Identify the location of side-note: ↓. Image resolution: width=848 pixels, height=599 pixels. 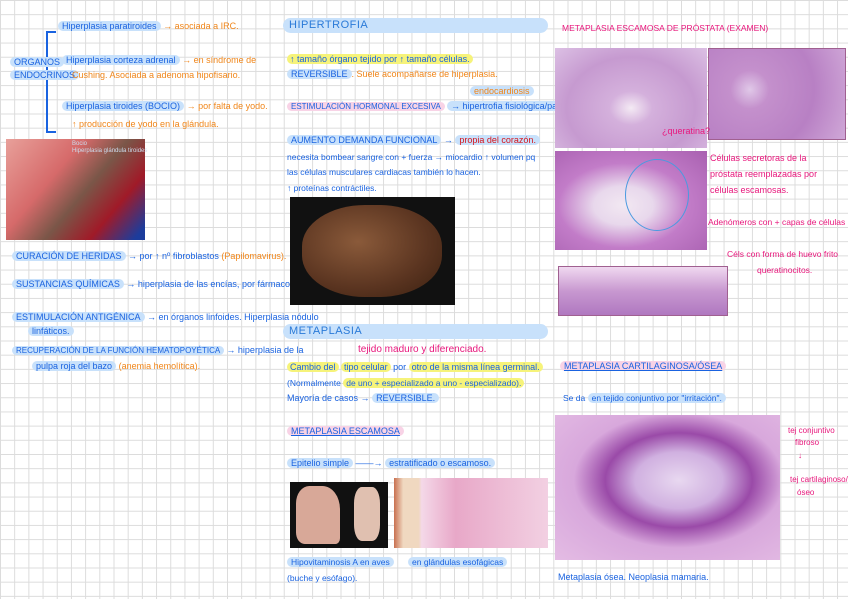
(800, 455).